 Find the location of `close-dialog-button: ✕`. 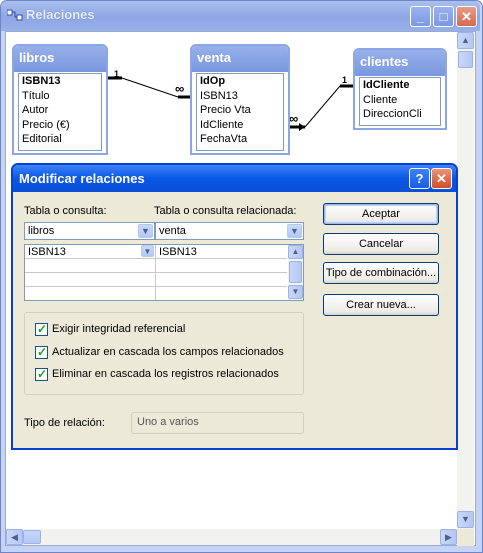

close-dialog-button: ✕ is located at coordinates (441, 178).